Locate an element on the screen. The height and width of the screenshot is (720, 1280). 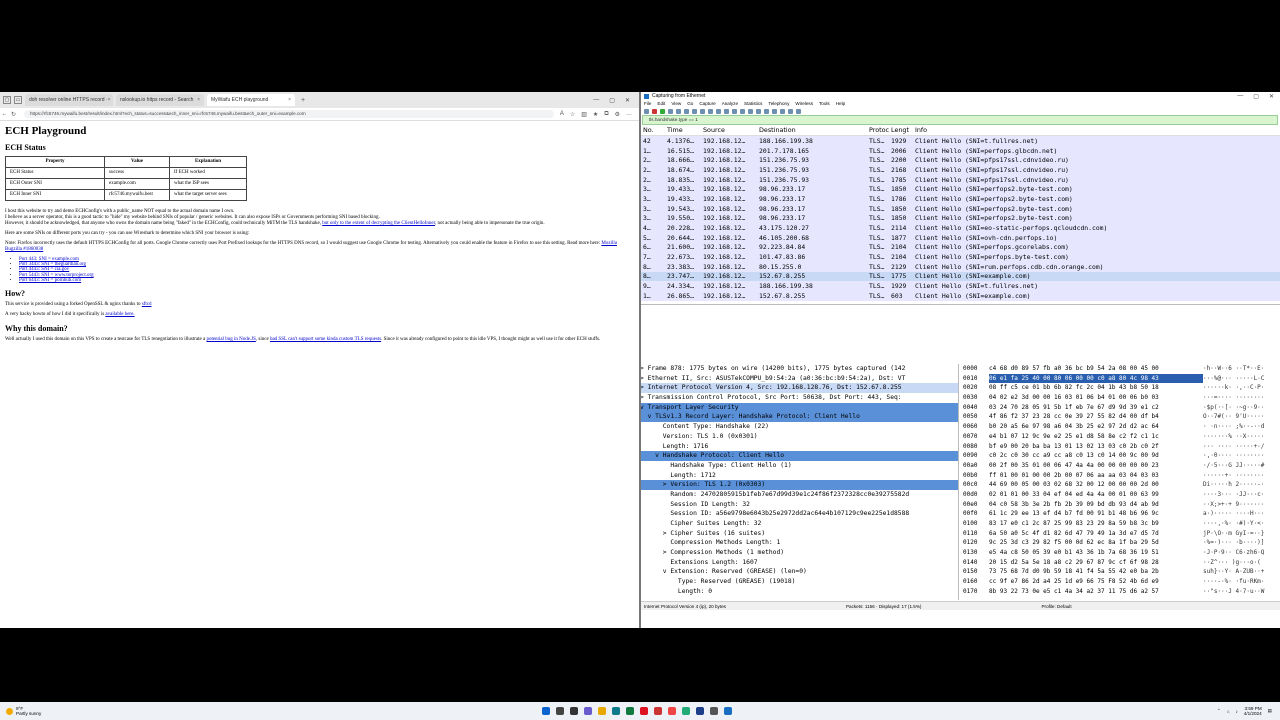
tab-ech-playground: MyWaifu ECH playground × is located at coordinates (251, 100).